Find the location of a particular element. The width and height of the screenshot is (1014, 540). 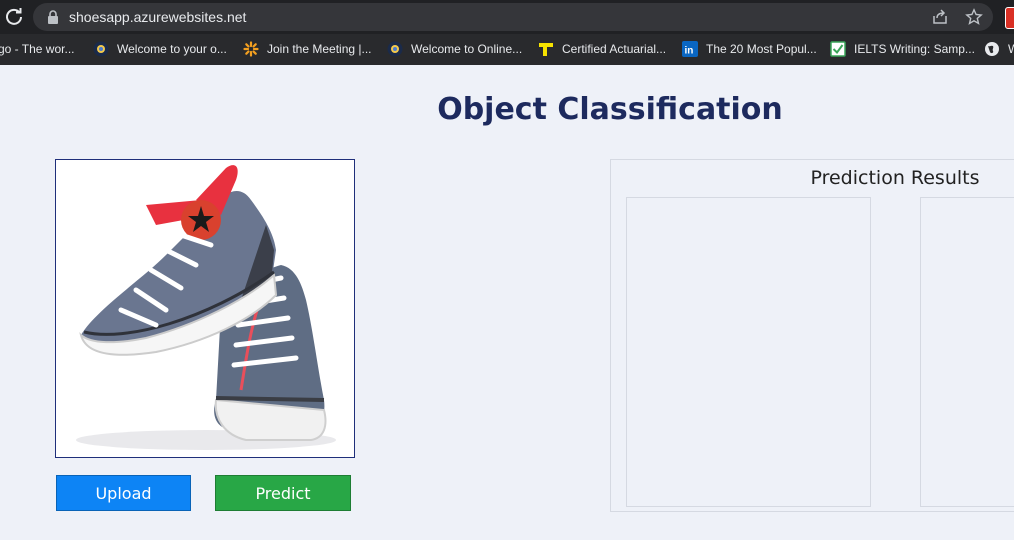

linkedin-icon: in is located at coordinates (690, 49).